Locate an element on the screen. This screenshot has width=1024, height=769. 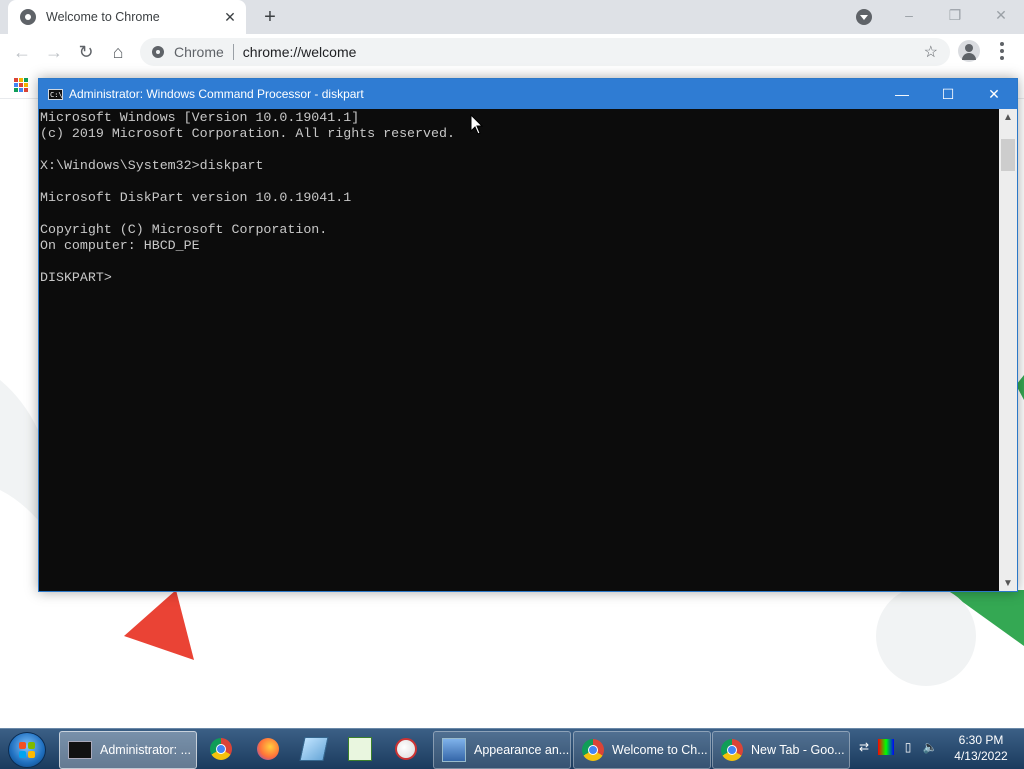
volume-muted-icon: 🔈 is located at coordinates (930, 747).